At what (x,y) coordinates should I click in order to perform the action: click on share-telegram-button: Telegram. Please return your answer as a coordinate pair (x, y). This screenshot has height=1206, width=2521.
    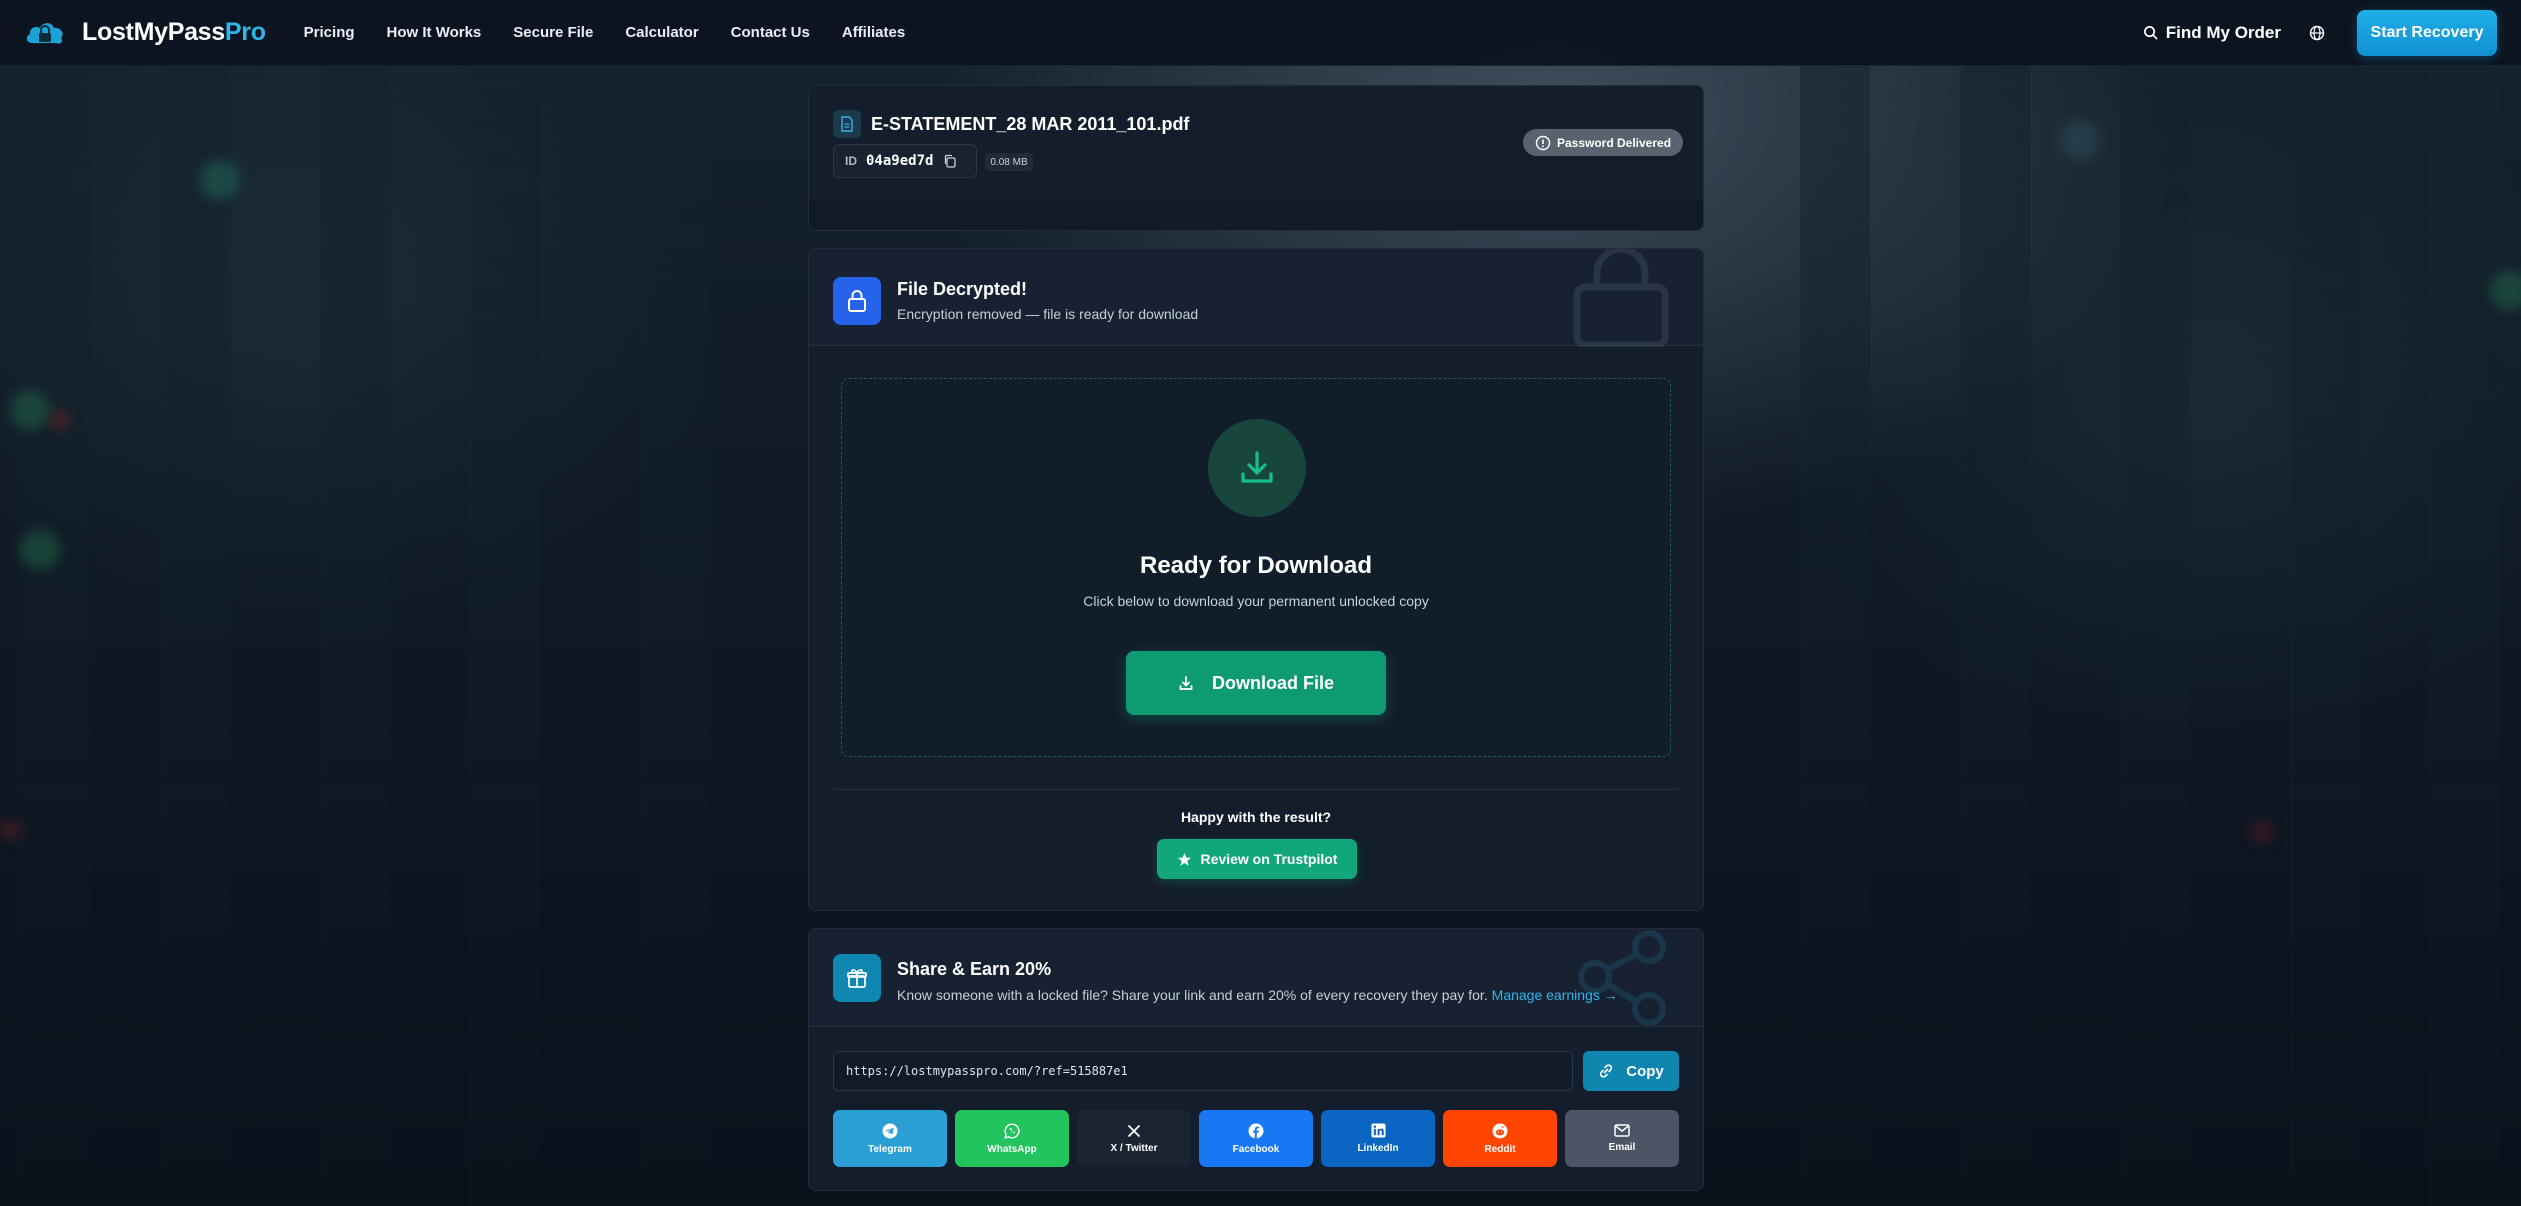
    Looking at the image, I should click on (890, 1138).